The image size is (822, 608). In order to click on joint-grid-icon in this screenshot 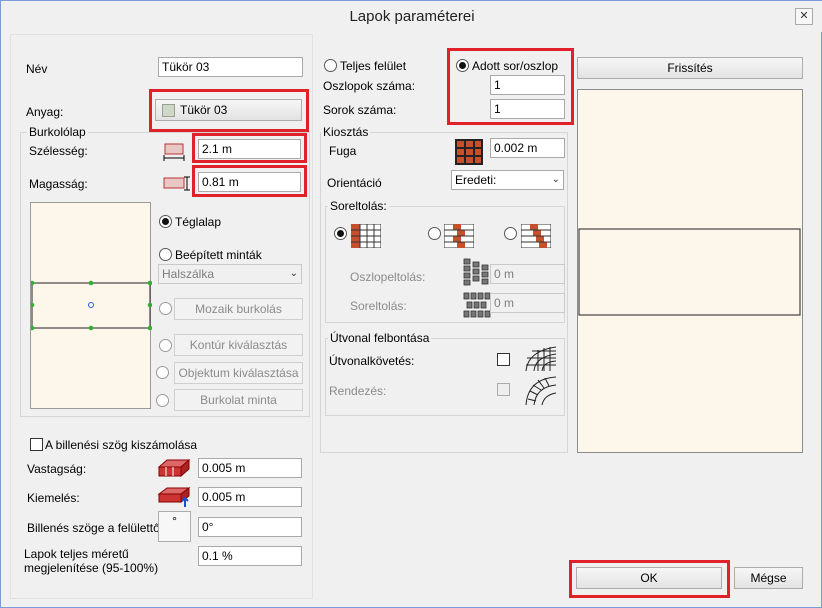, I will do `click(469, 152)`.